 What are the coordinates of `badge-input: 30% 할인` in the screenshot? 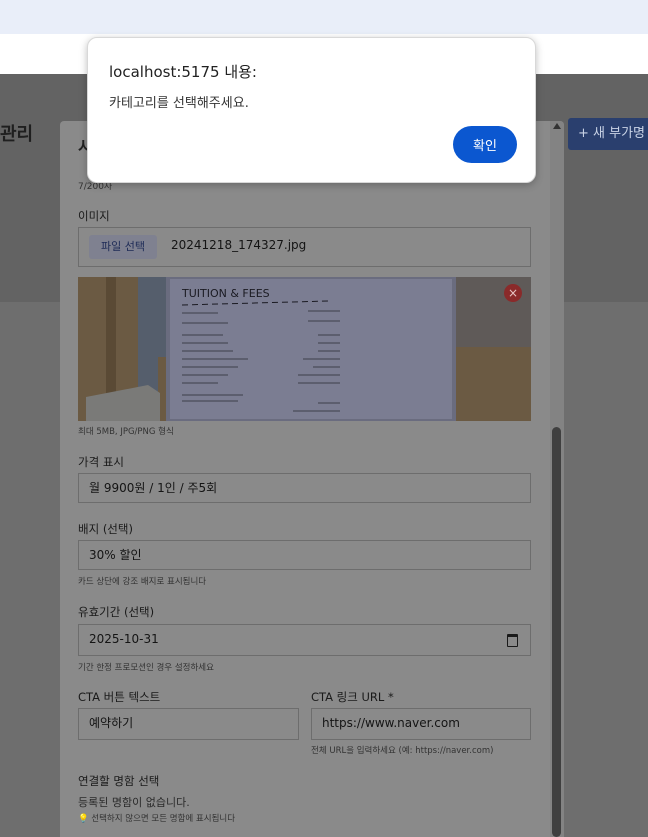 It's located at (304, 555).